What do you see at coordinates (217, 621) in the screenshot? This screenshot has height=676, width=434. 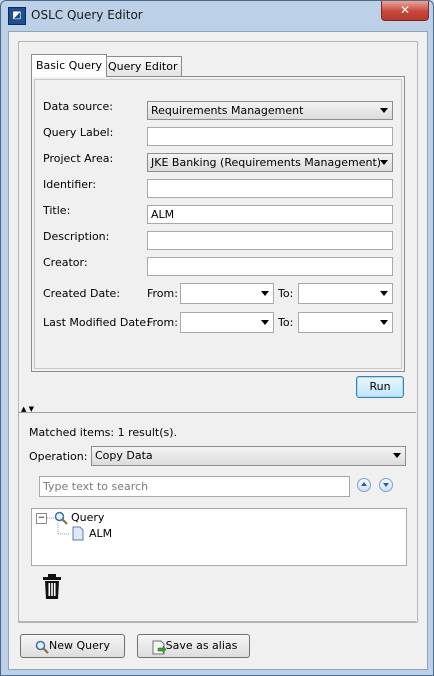 I see `footer-divider` at bounding box center [217, 621].